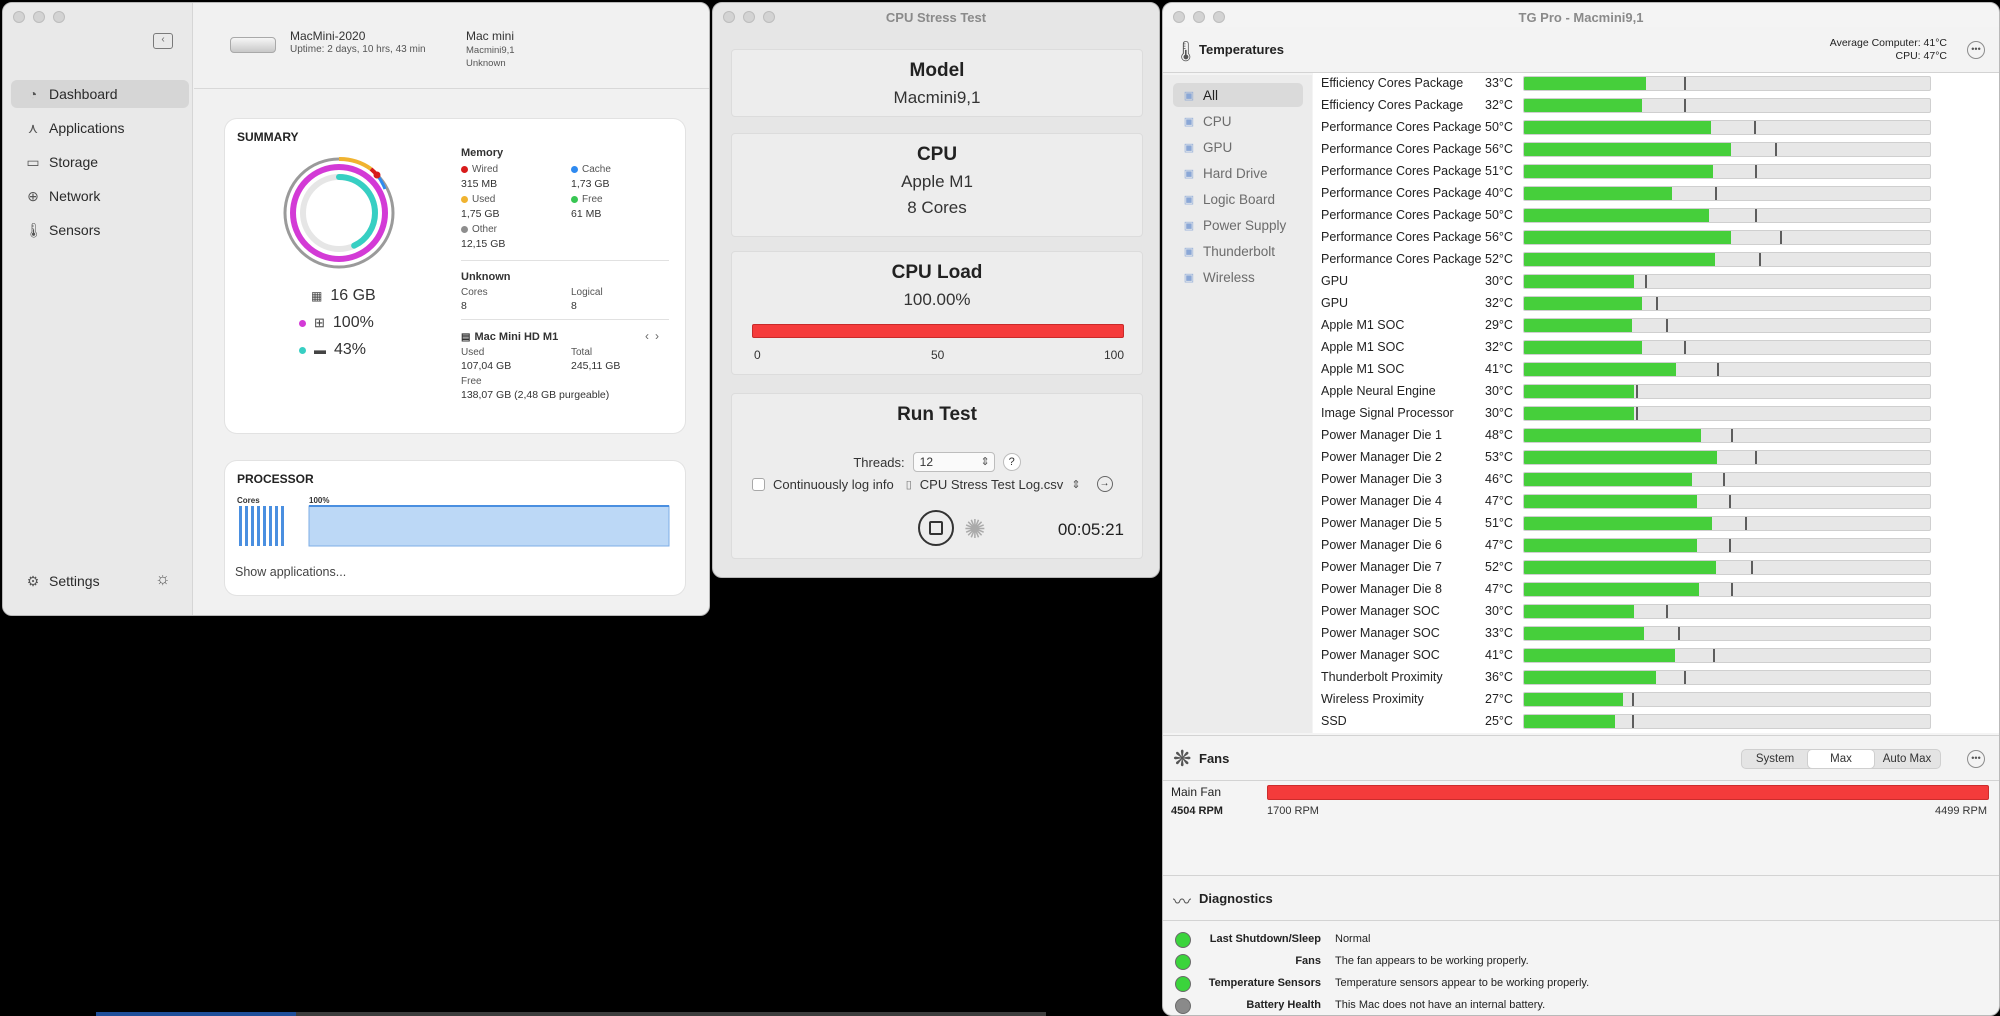 The width and height of the screenshot is (2000, 1016). I want to click on sensor-row: Wireless Proximity 27°C, so click(1656, 700).